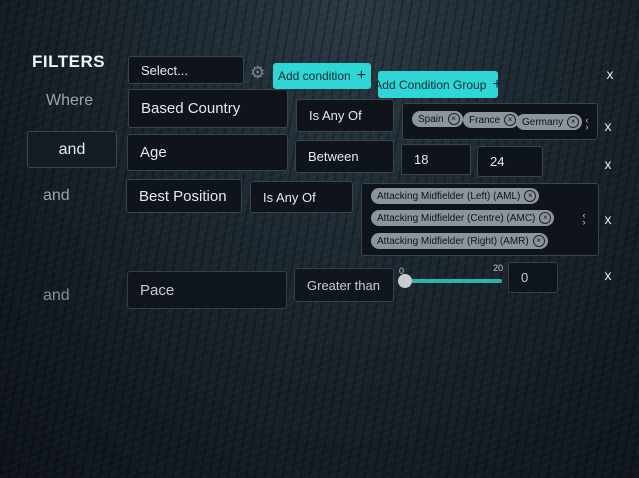 The width and height of the screenshot is (639, 478). I want to click on field-select-label: Age, so click(153, 152).